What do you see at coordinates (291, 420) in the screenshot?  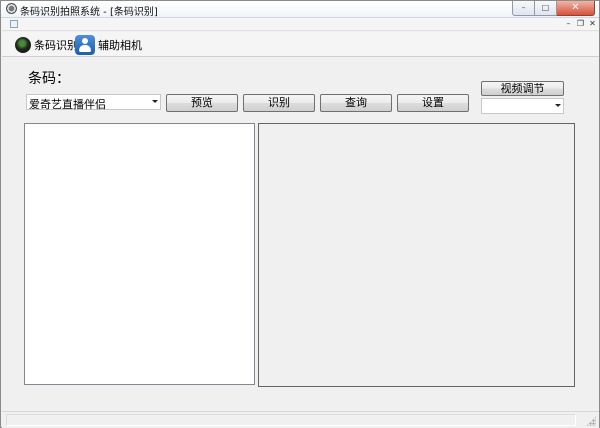 I see `status-panel` at bounding box center [291, 420].